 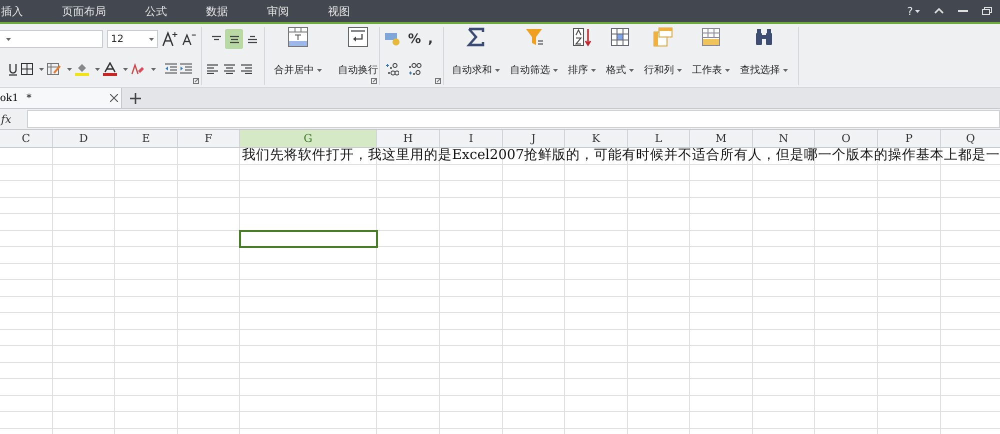 I want to click on menu-item: 公式, so click(x=155, y=11).